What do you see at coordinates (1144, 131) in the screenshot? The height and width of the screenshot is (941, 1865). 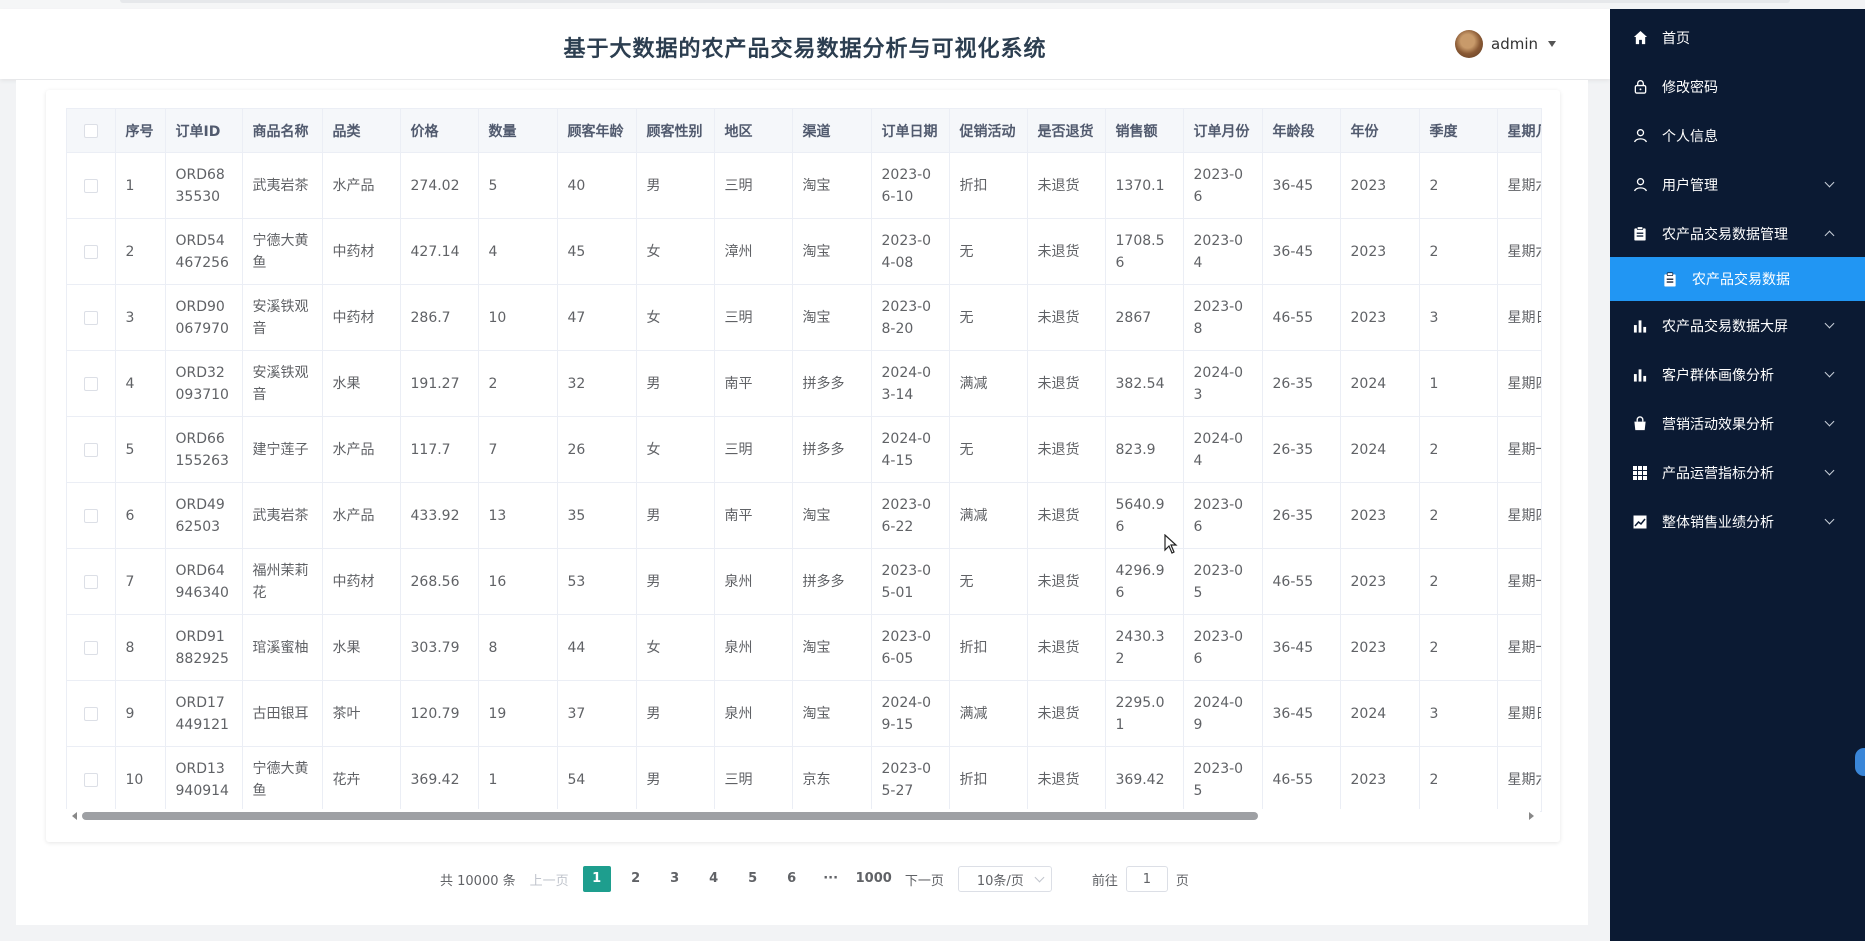 I see `column-header: 销售额` at bounding box center [1144, 131].